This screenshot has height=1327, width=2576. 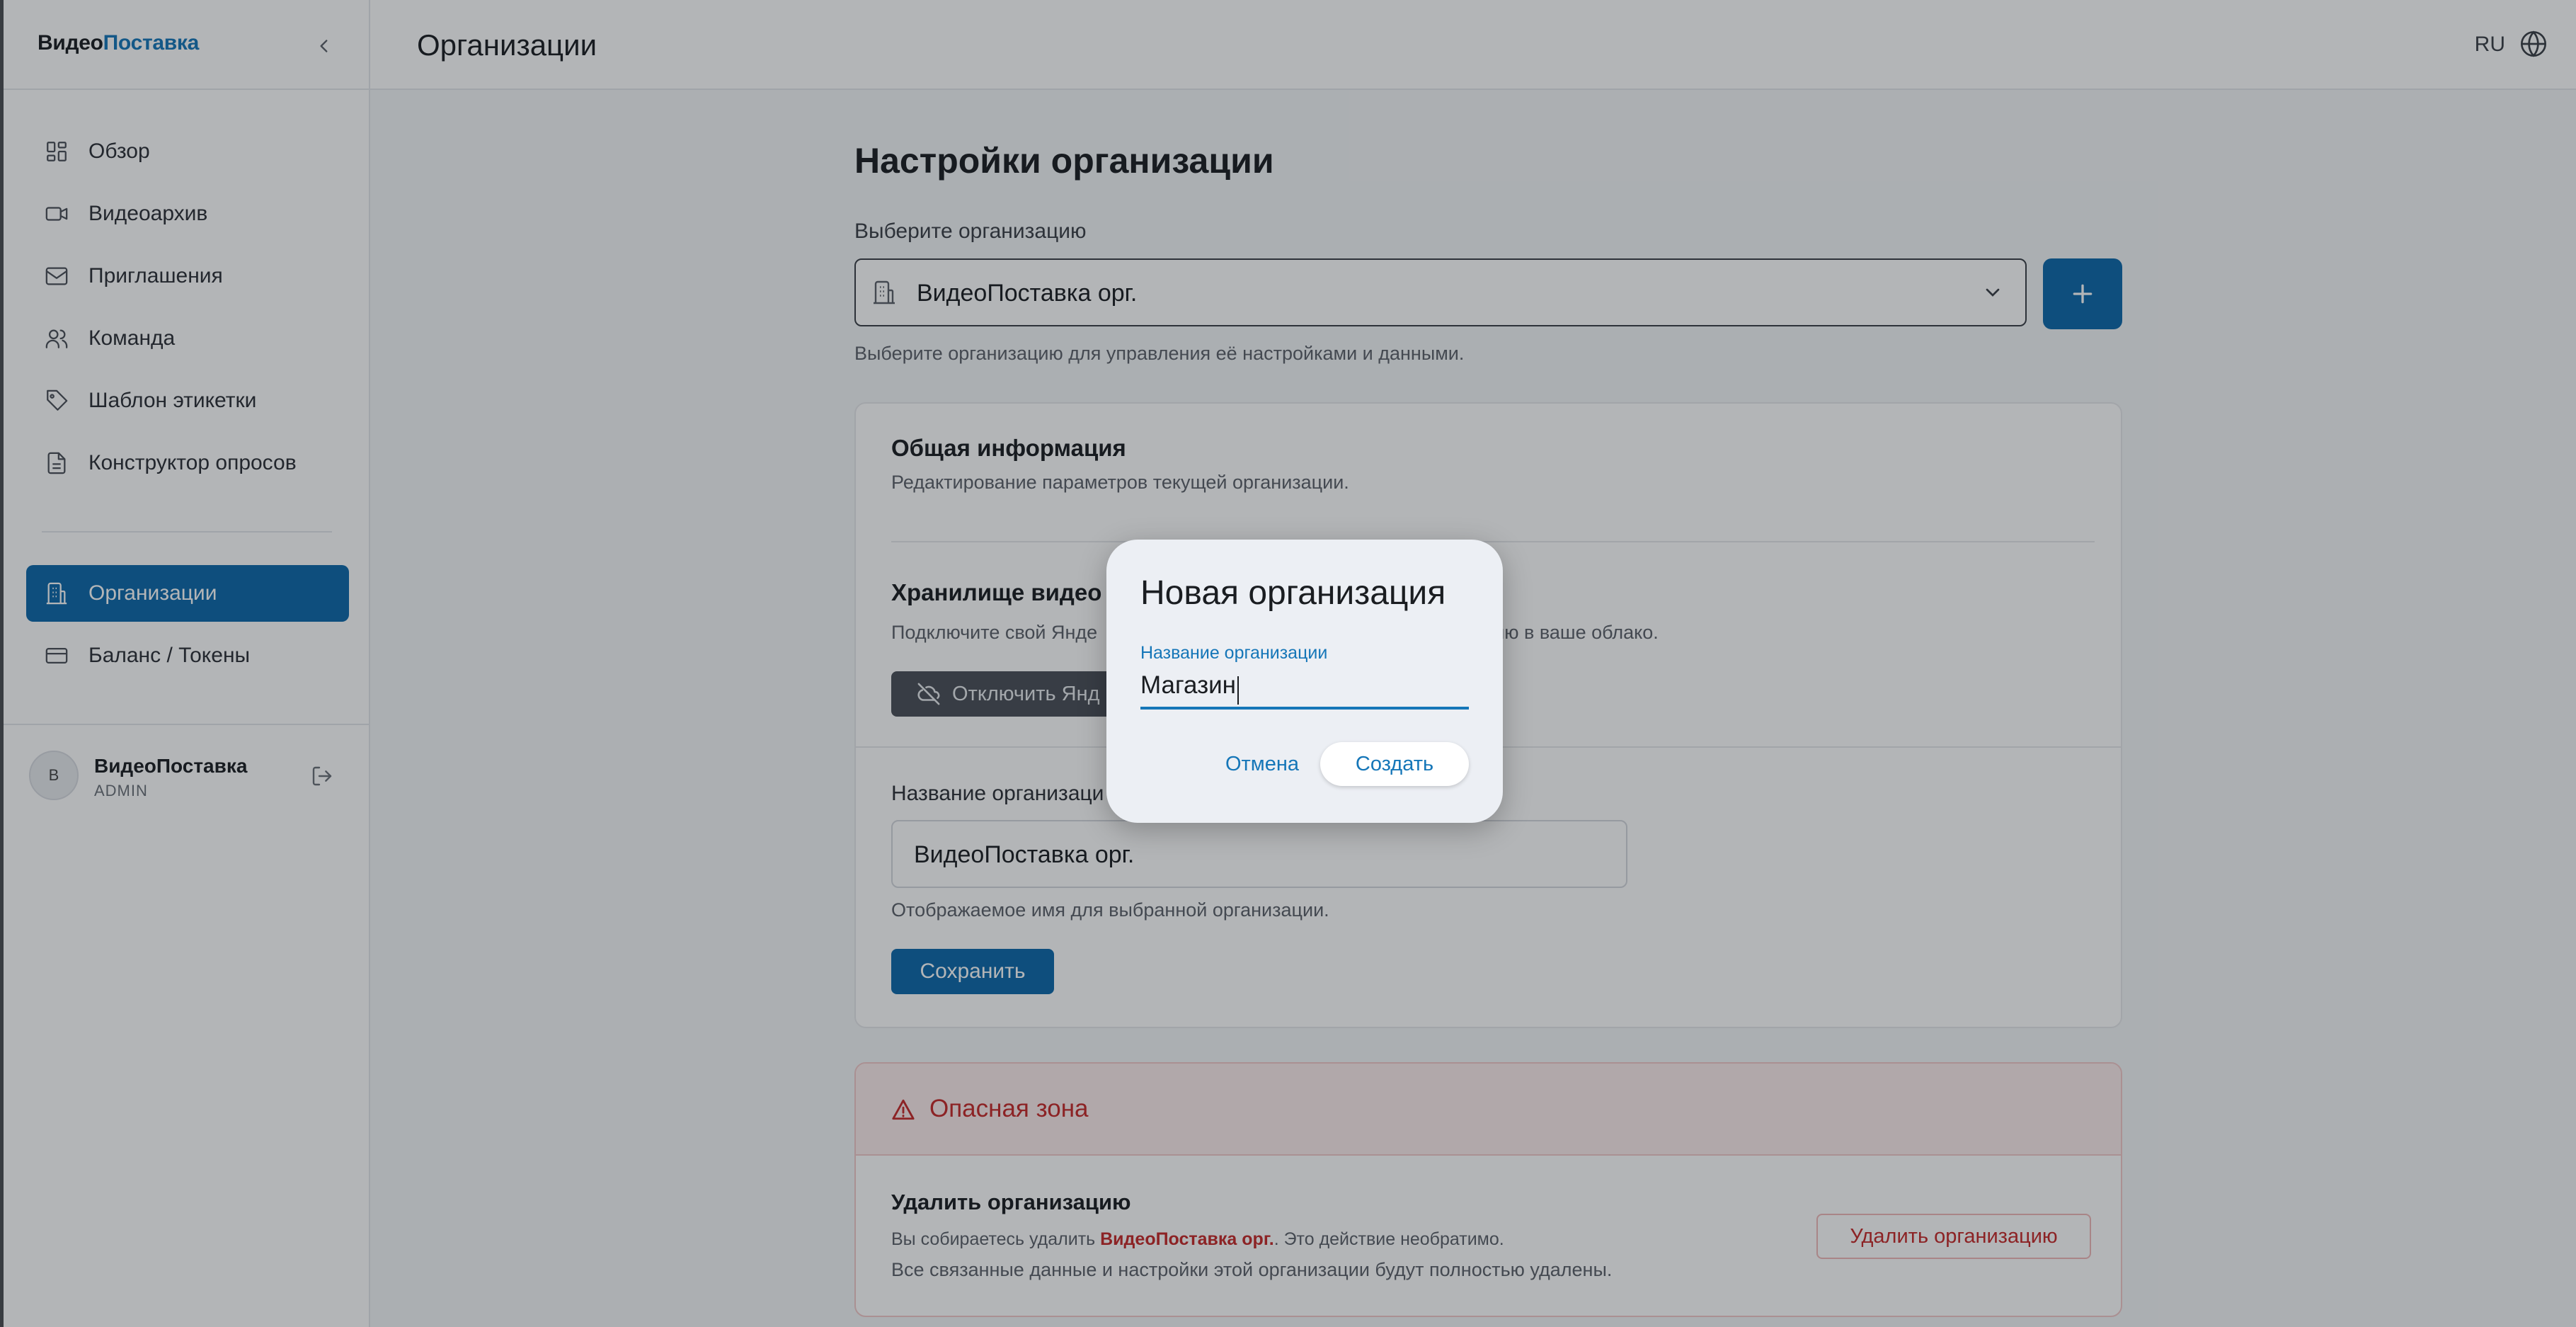 What do you see at coordinates (1293, 593) in the screenshot?
I see `dialog-title: Новая организация` at bounding box center [1293, 593].